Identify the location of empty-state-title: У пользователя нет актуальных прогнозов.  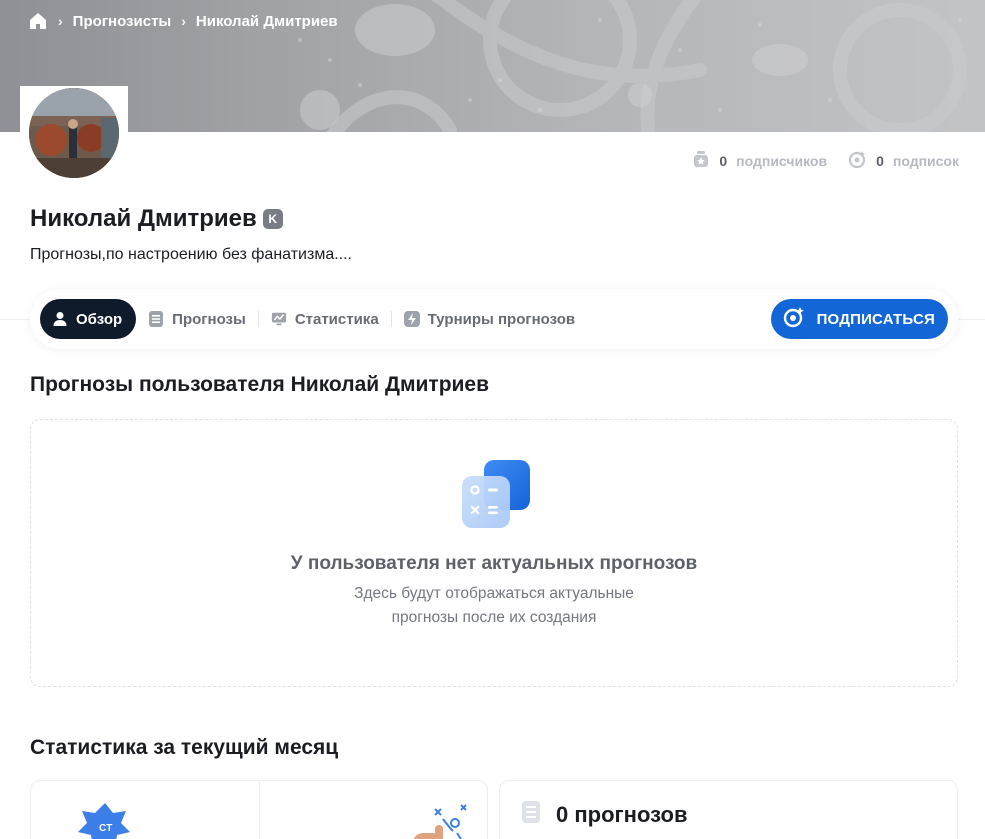
(494, 563).